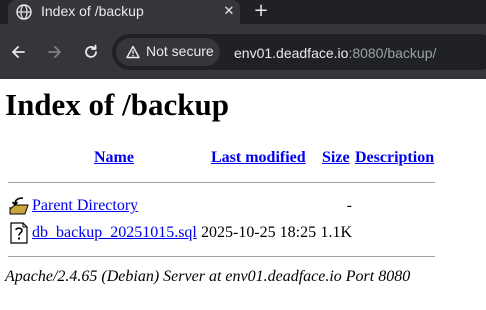 This screenshot has width=486, height=310. I want to click on back-arrow-icon, so click(18, 52).